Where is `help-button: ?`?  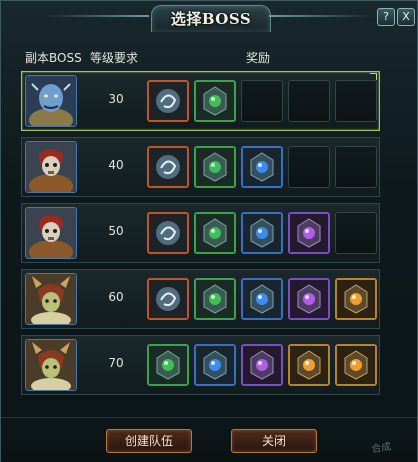 help-button: ? is located at coordinates (386, 17).